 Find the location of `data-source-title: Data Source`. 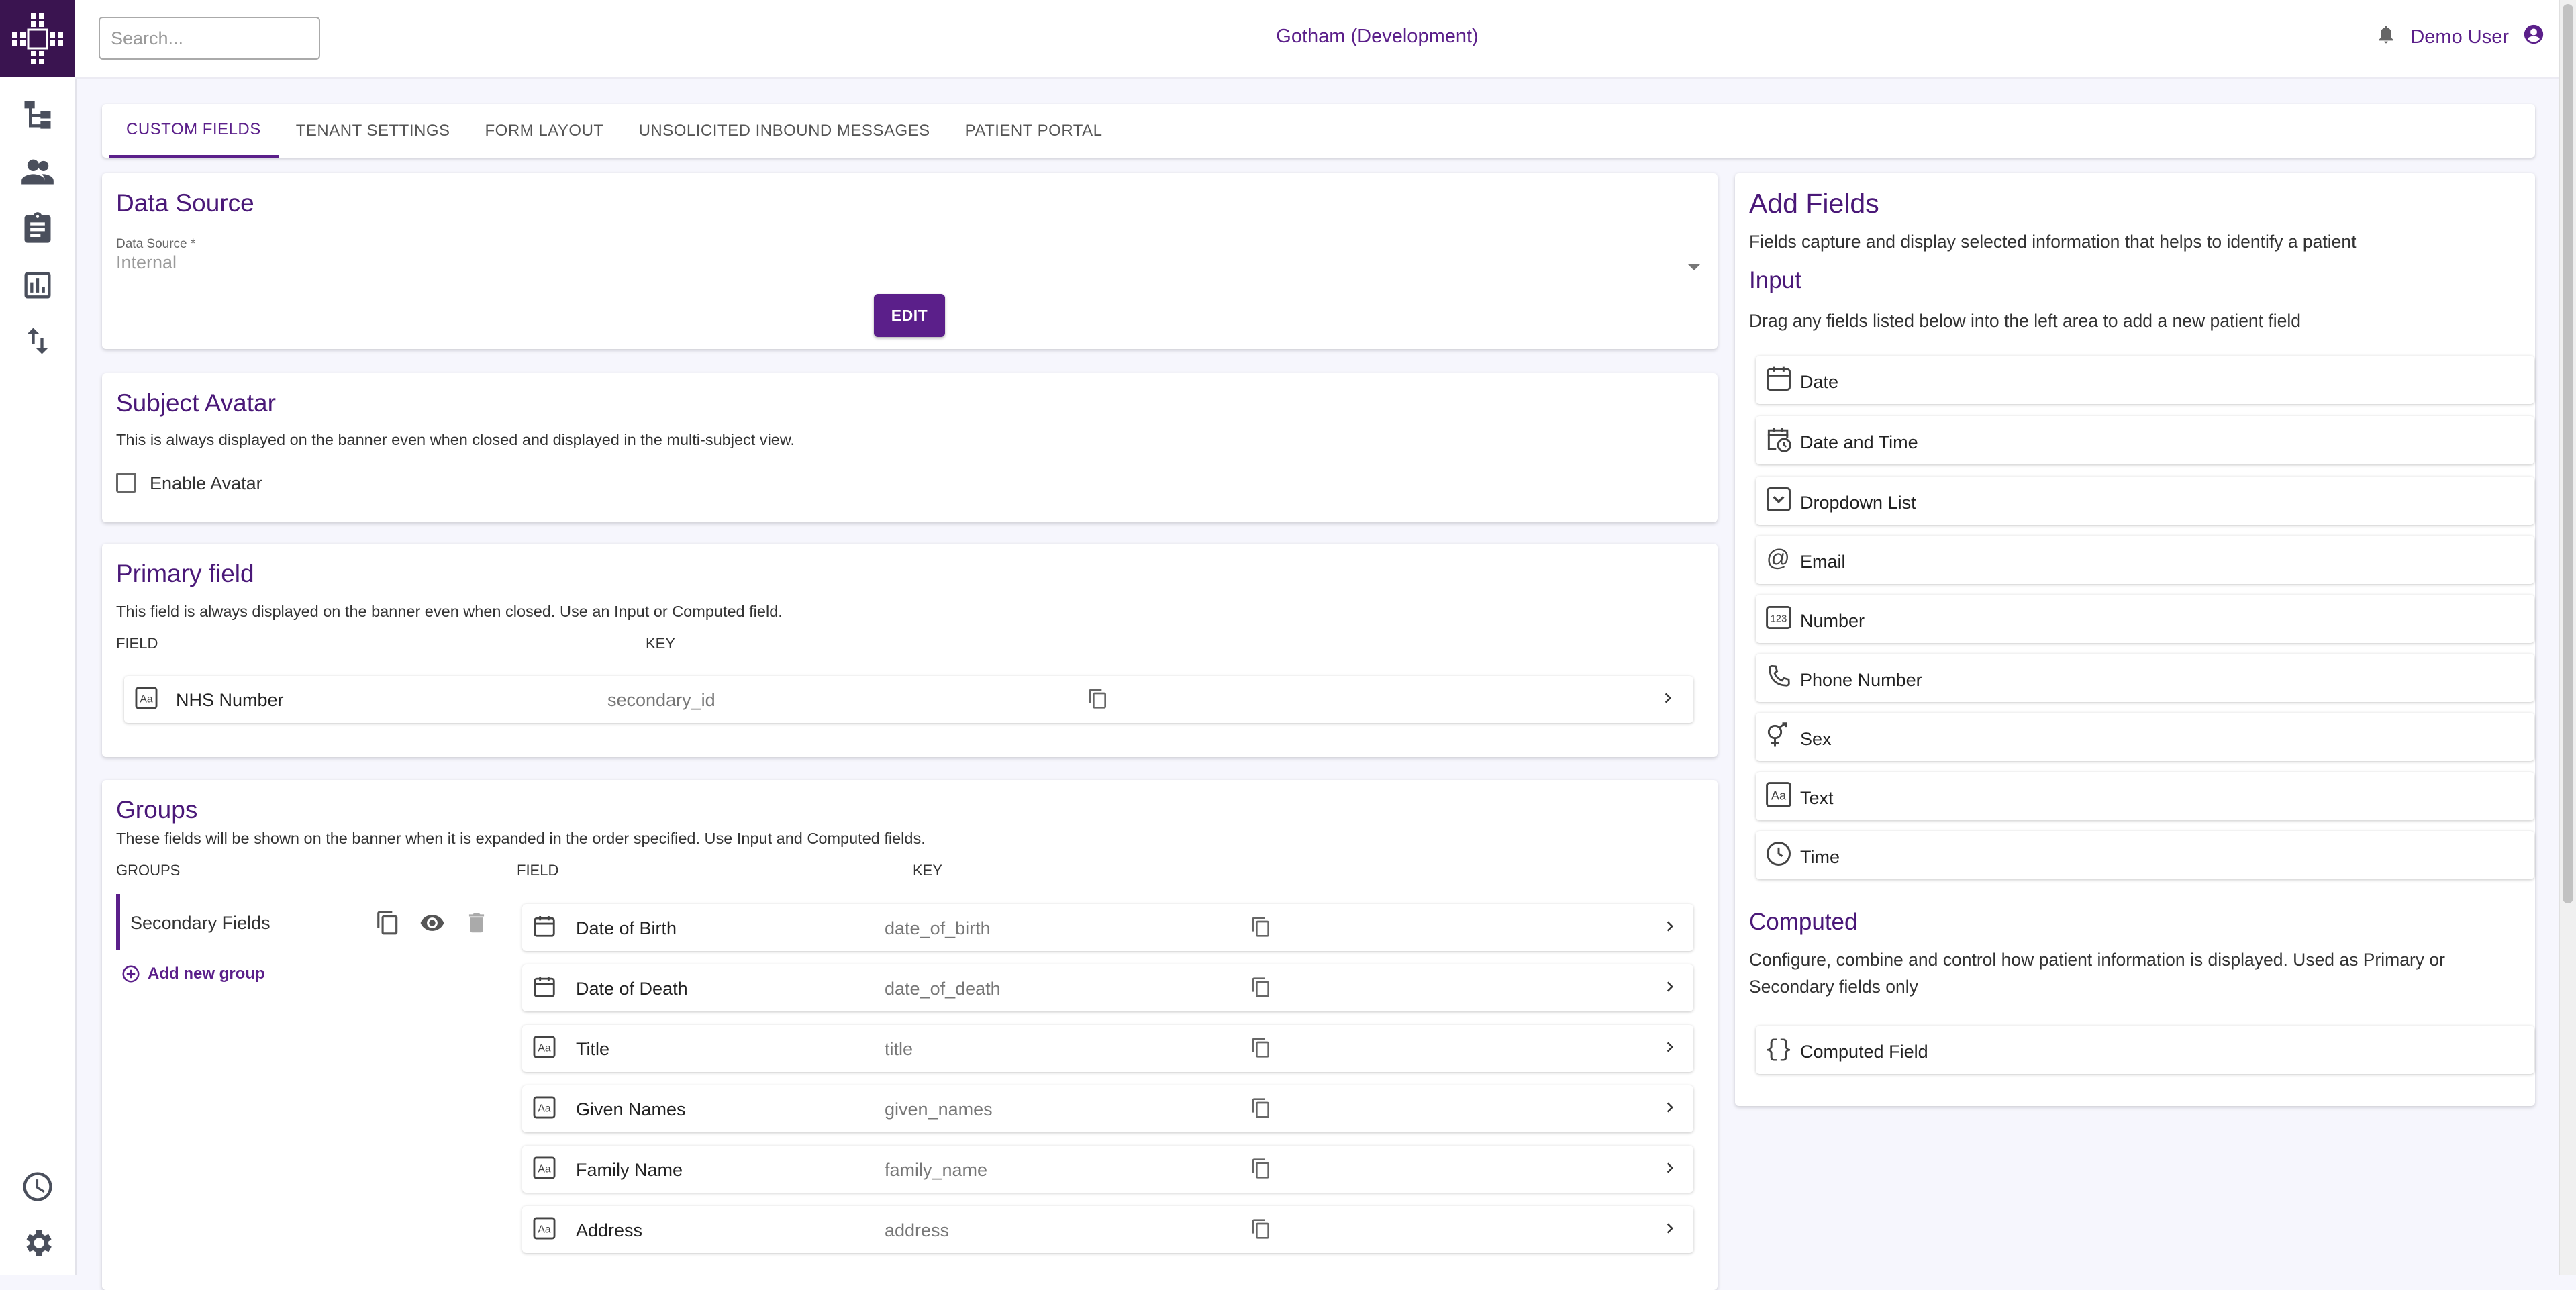

data-source-title: Data Source is located at coordinates (185, 203).